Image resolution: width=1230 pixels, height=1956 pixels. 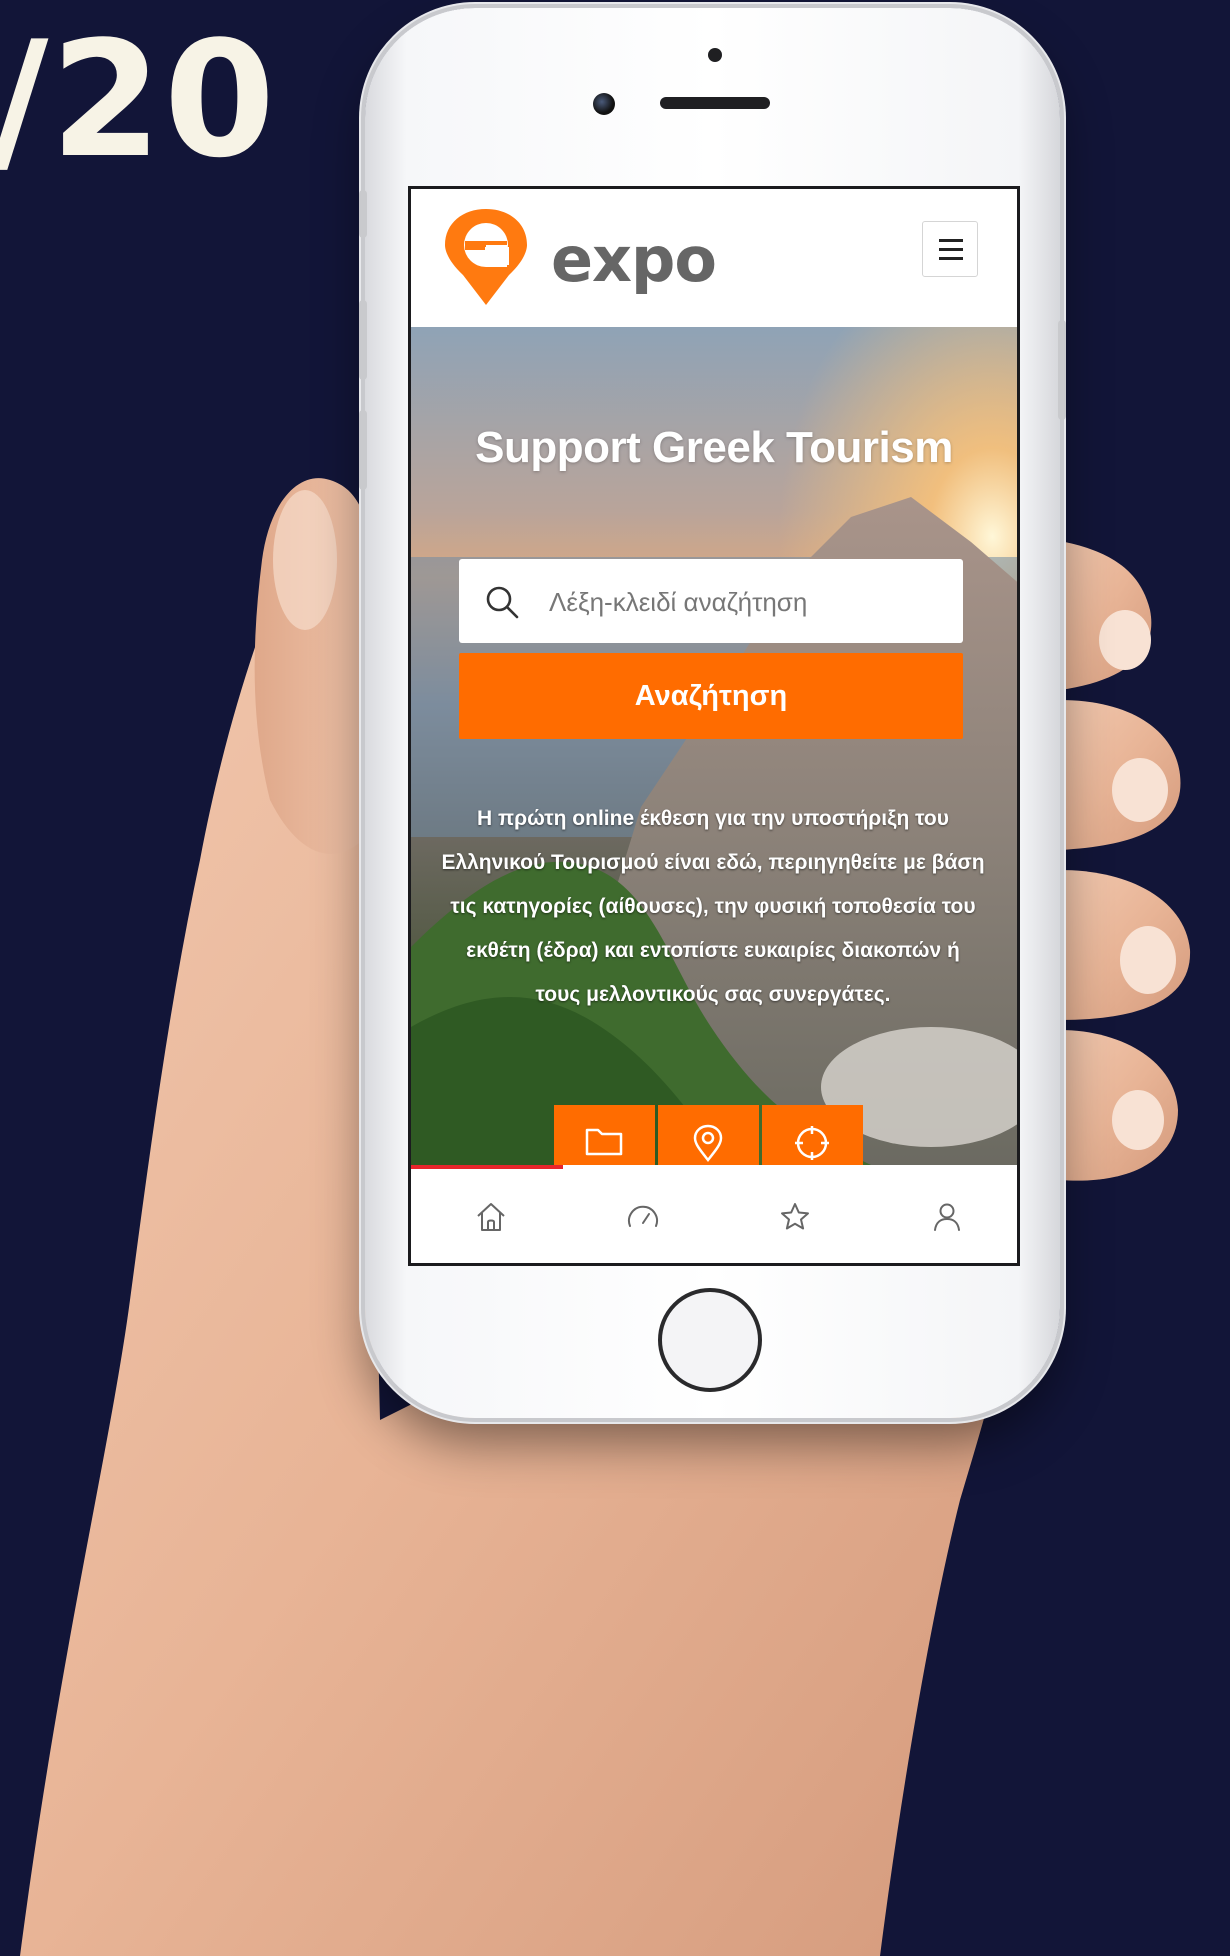 What do you see at coordinates (363, 340) in the screenshot?
I see `phone-volume-up-button` at bounding box center [363, 340].